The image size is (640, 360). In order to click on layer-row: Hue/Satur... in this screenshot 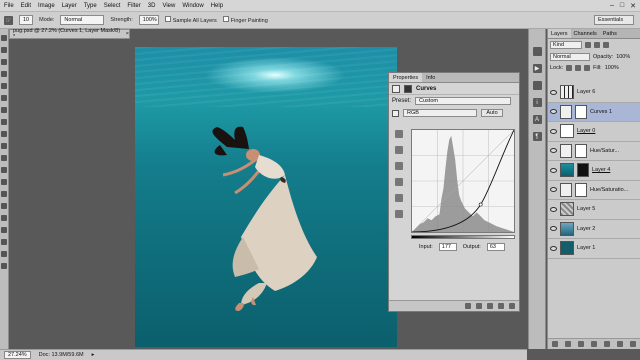, I will do `click(594, 151)`.